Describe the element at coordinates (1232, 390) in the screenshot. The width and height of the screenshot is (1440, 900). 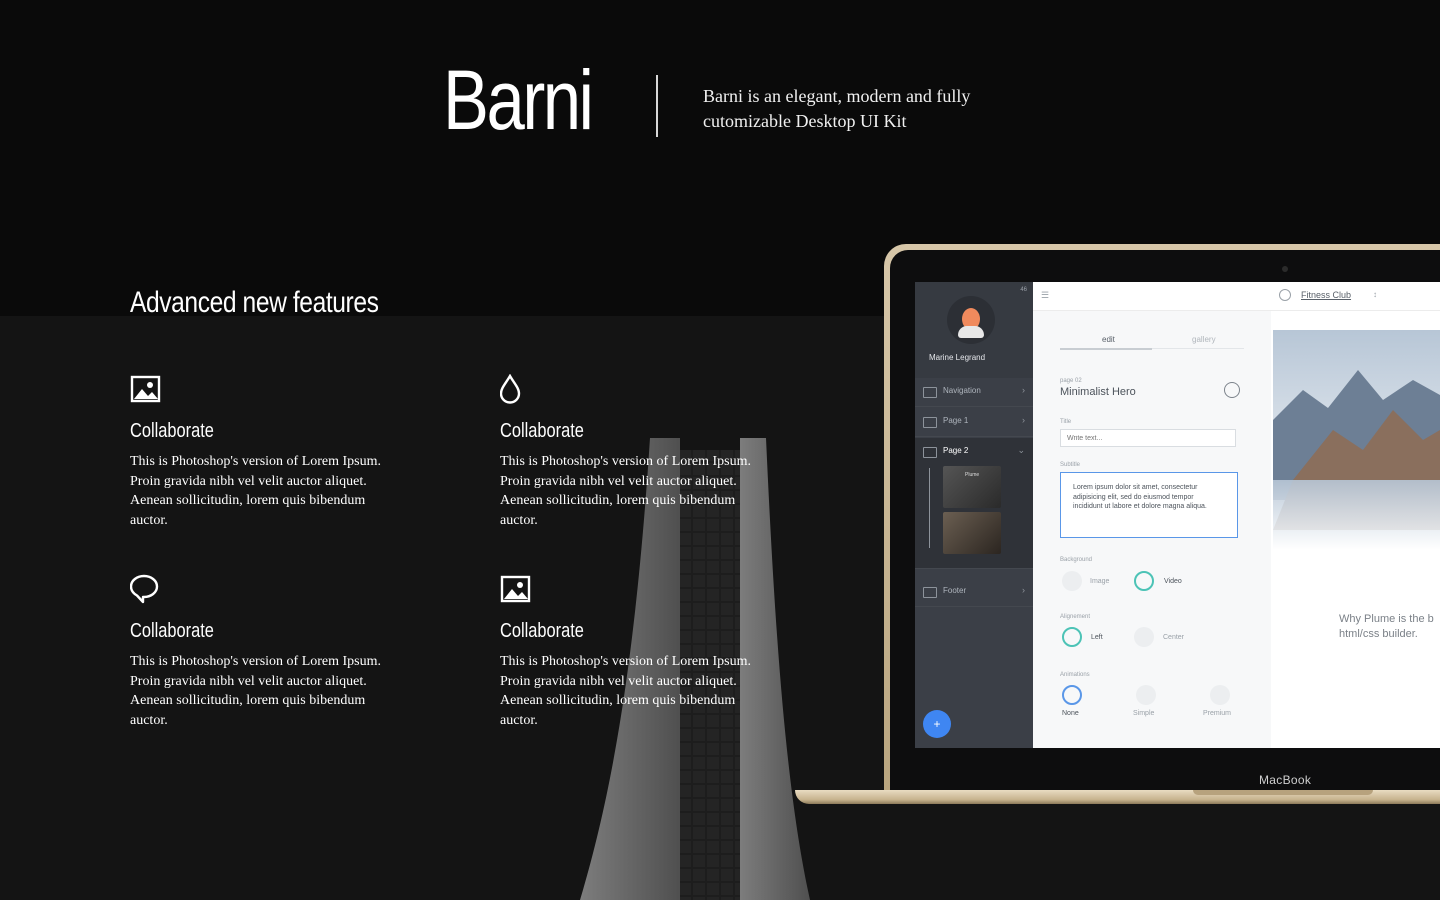
I see `more-options-icon` at that location.